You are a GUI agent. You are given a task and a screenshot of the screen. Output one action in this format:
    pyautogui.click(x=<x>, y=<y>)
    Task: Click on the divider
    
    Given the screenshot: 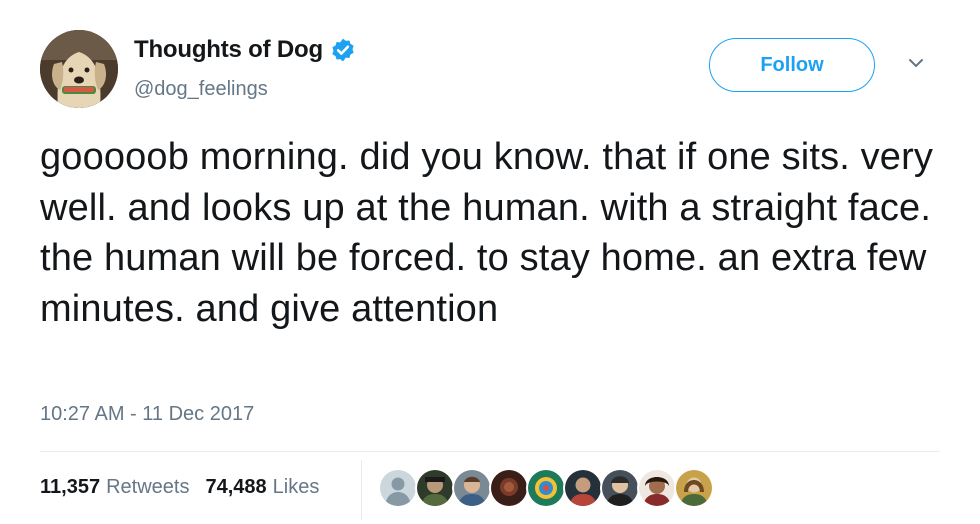 What is the action you would take?
    pyautogui.click(x=490, y=451)
    